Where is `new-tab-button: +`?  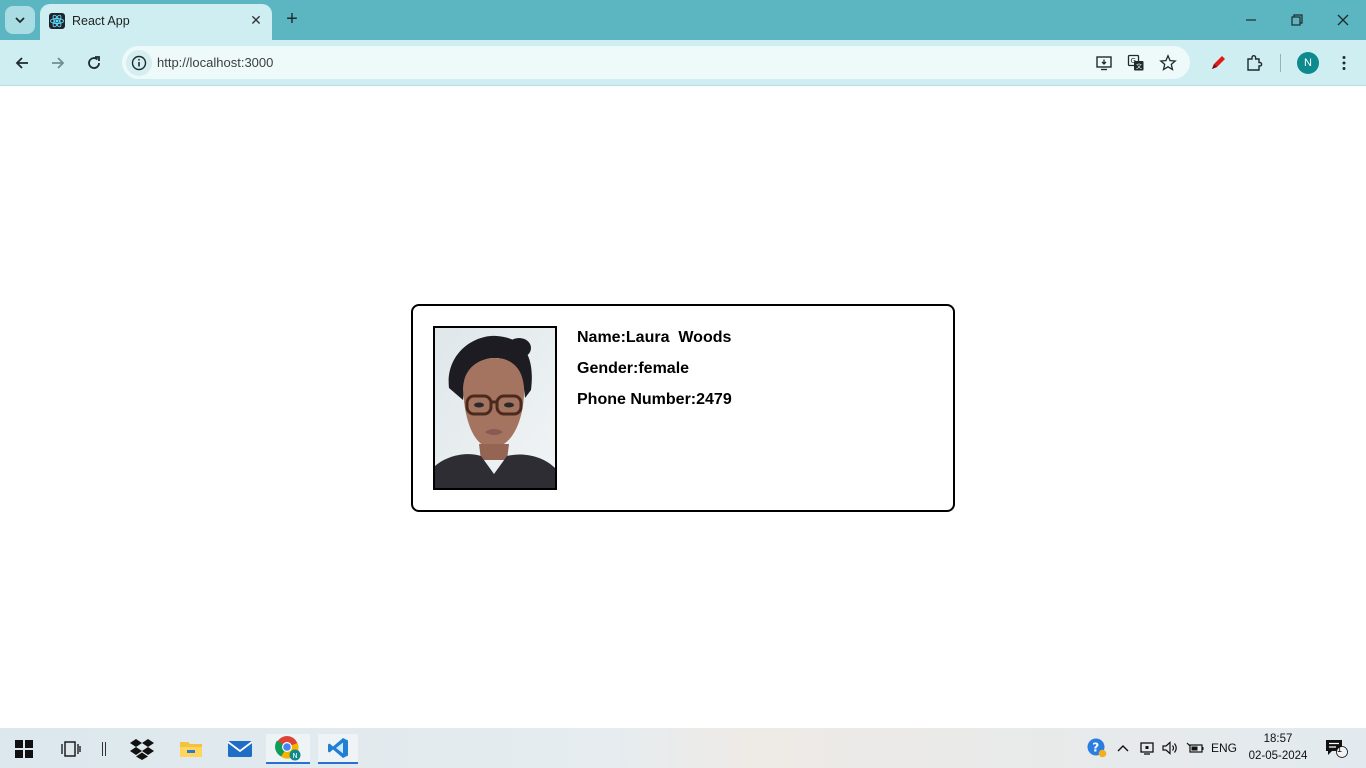 new-tab-button: + is located at coordinates (292, 19).